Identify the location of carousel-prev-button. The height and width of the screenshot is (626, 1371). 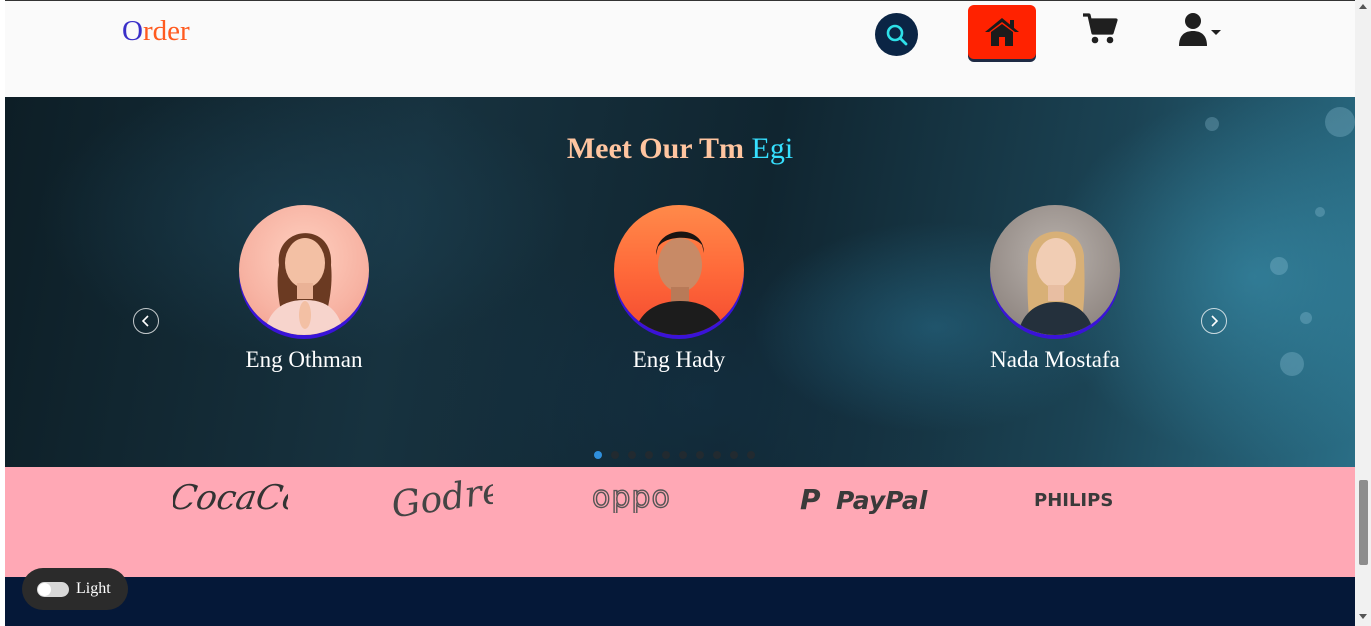
(146, 321).